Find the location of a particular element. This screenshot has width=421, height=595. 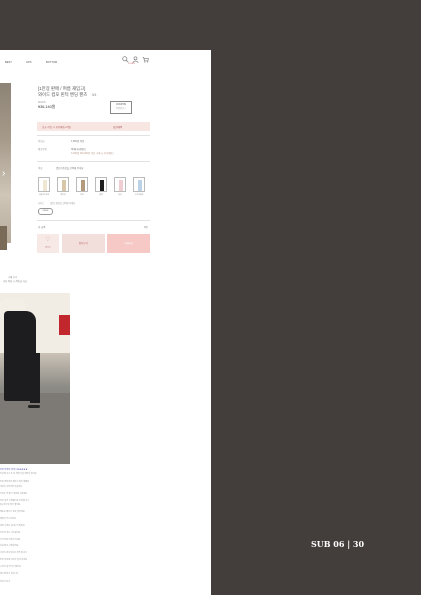

login-label: LOGIN is located at coordinates (131, 64).